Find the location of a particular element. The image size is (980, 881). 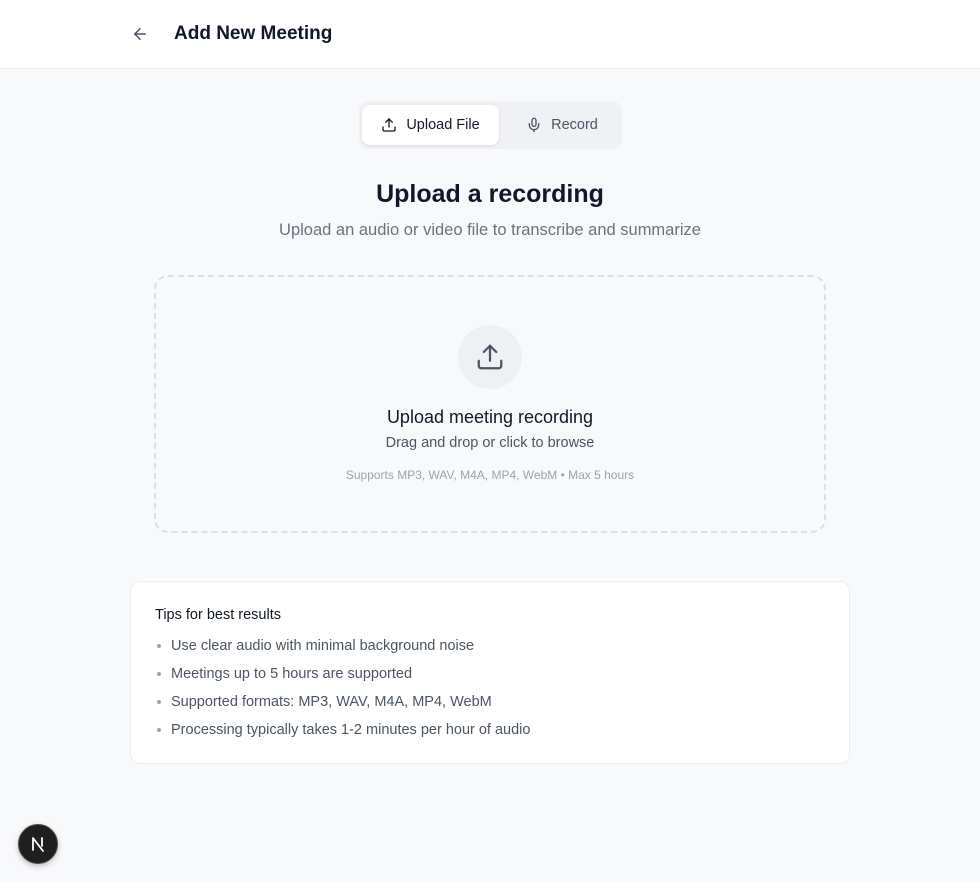

mode-switcher: Upload File Record is located at coordinates (490, 125).